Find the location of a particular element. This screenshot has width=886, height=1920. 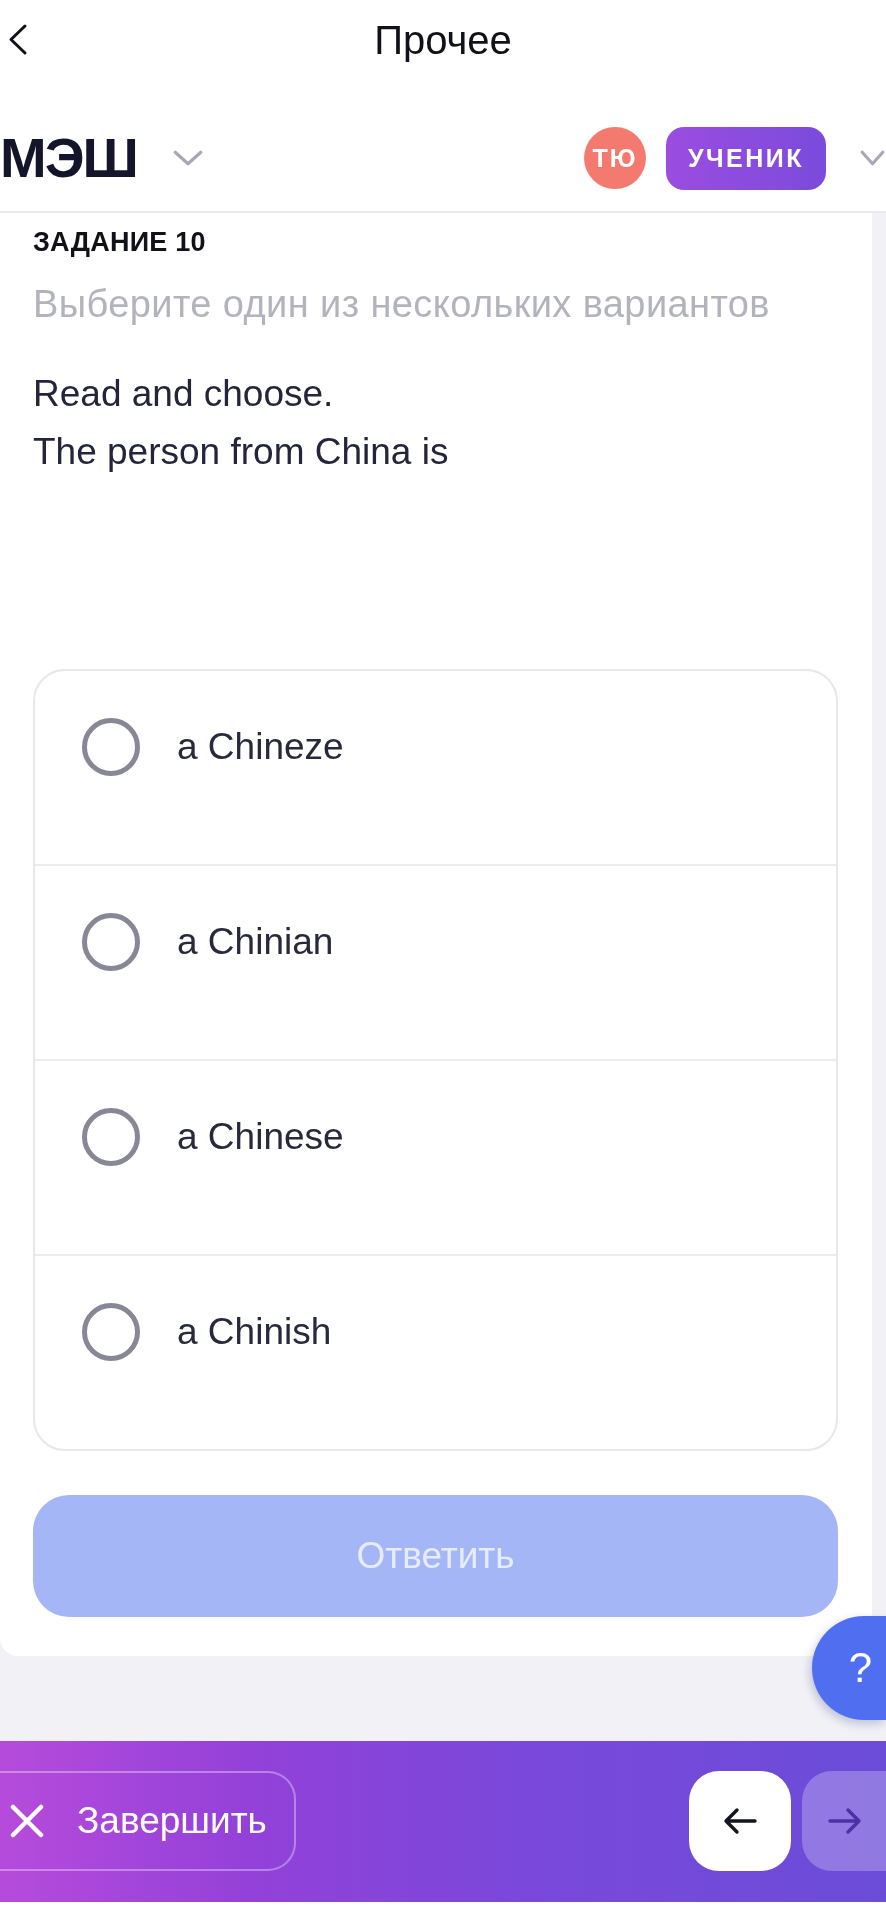

arrow-left-icon is located at coordinates (740, 1821).